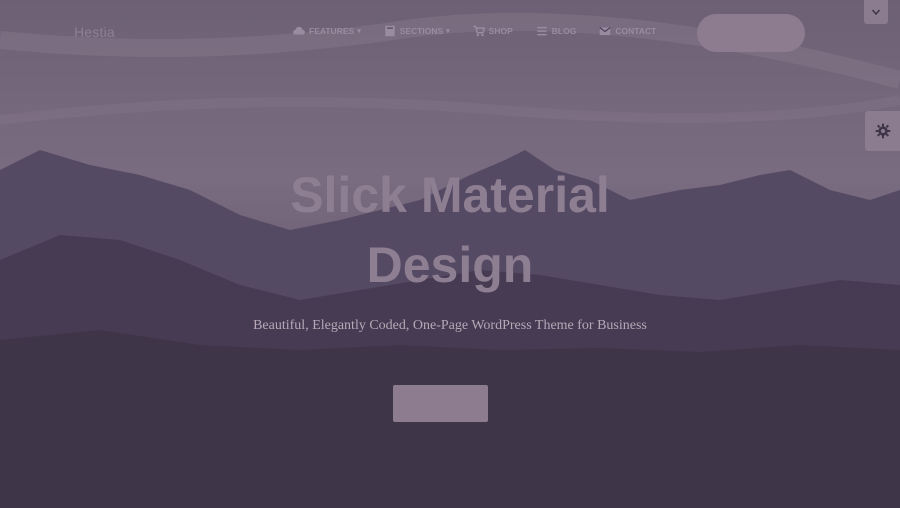 This screenshot has width=900, height=508. Describe the element at coordinates (478, 31) in the screenshot. I see `cart-icon` at that location.